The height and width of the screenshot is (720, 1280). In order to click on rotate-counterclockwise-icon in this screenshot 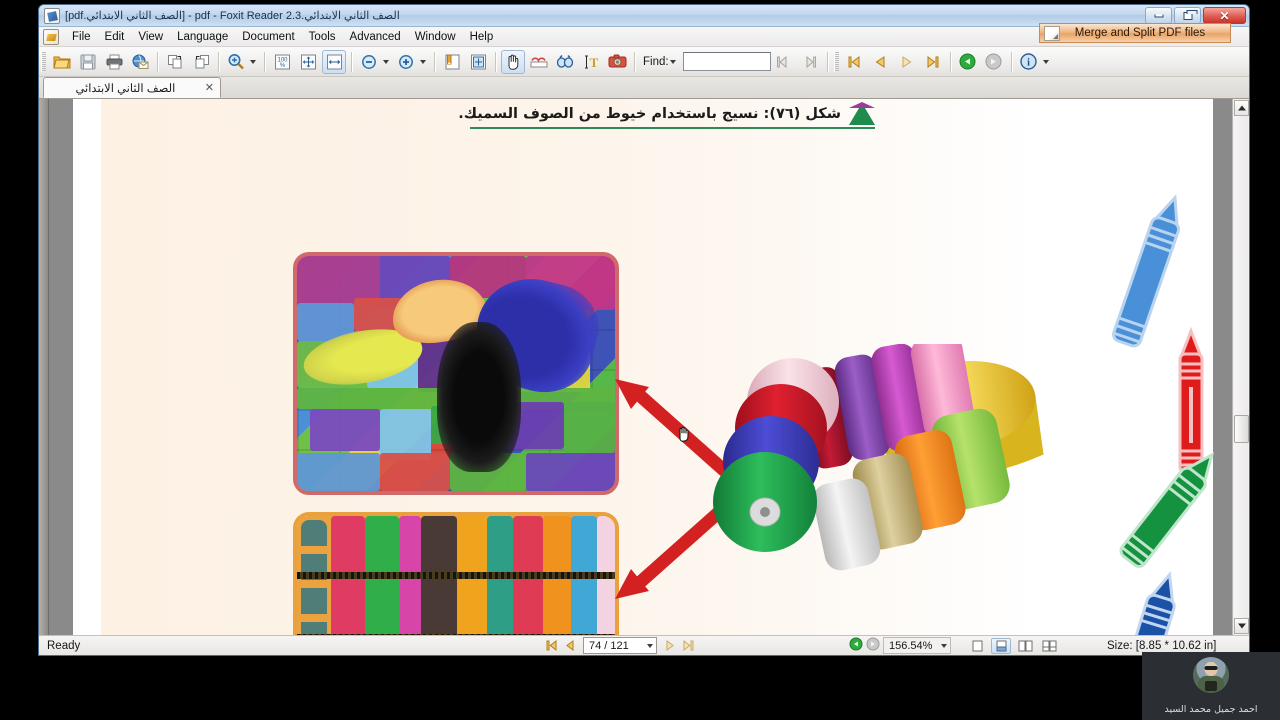, I will do `click(201, 62)`.